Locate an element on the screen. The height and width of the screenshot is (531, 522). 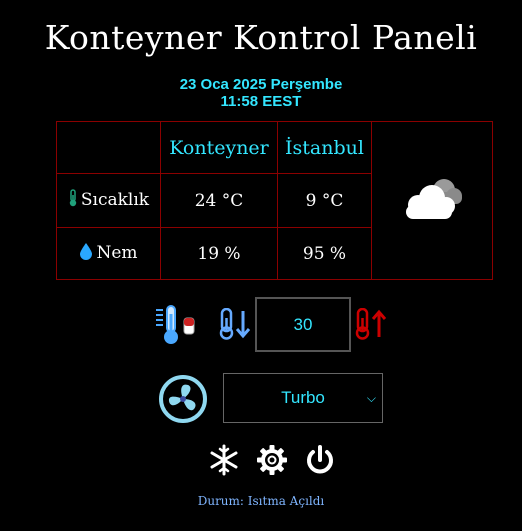
row-label-temperature: Sıcaklık is located at coordinates (108, 200).